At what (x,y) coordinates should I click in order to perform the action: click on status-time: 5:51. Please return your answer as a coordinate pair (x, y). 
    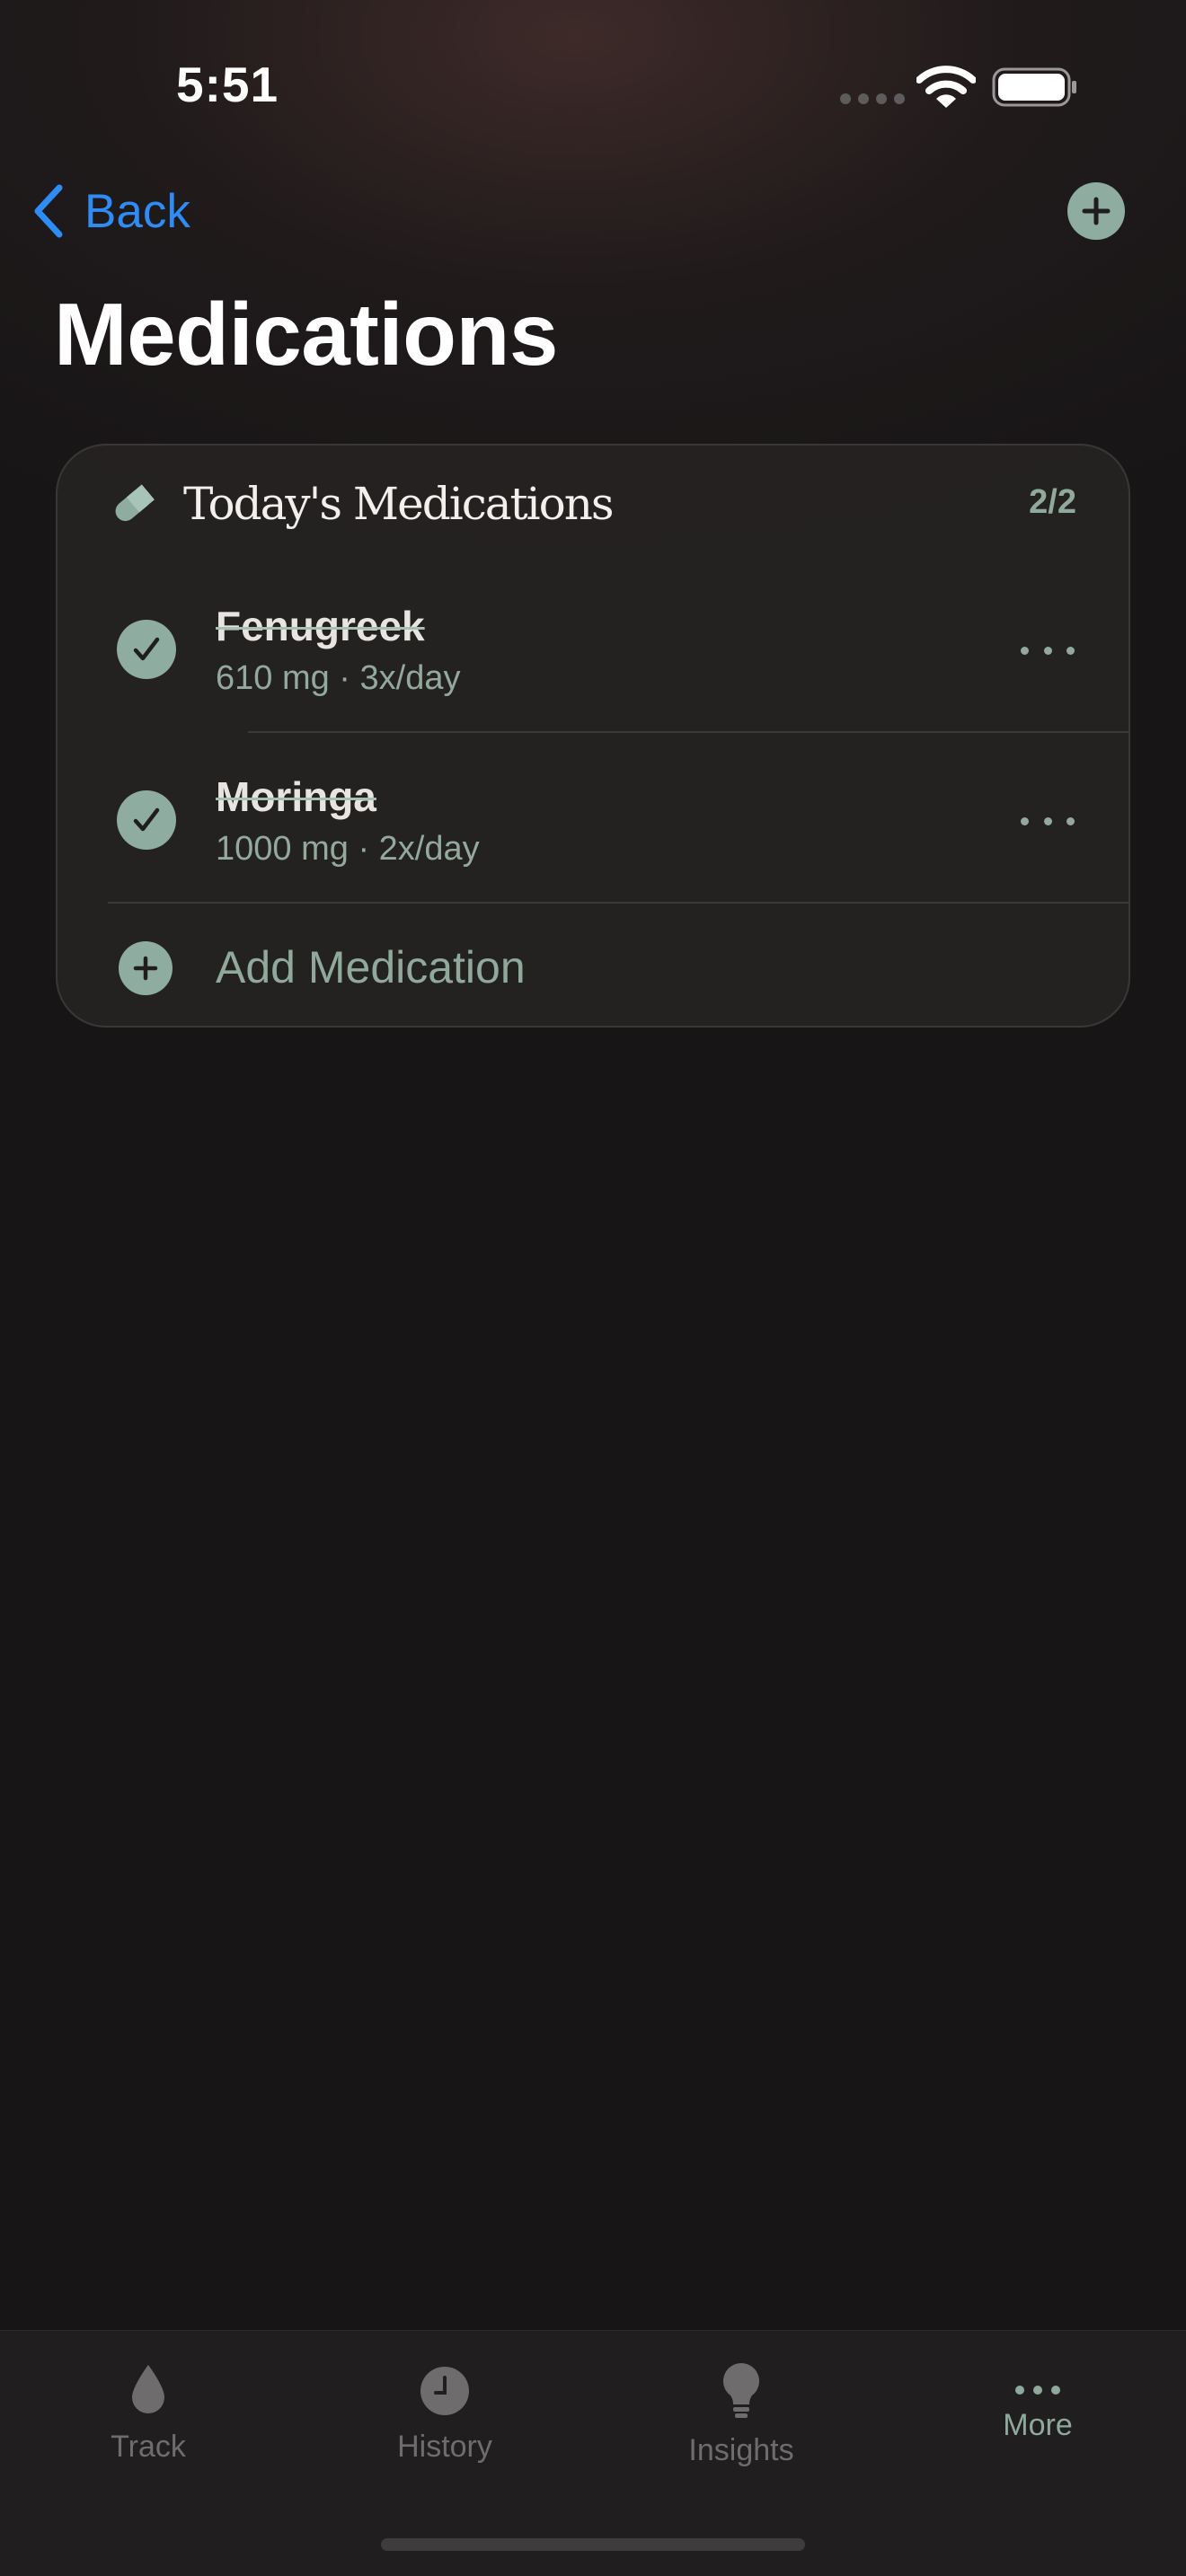
    Looking at the image, I should click on (227, 84).